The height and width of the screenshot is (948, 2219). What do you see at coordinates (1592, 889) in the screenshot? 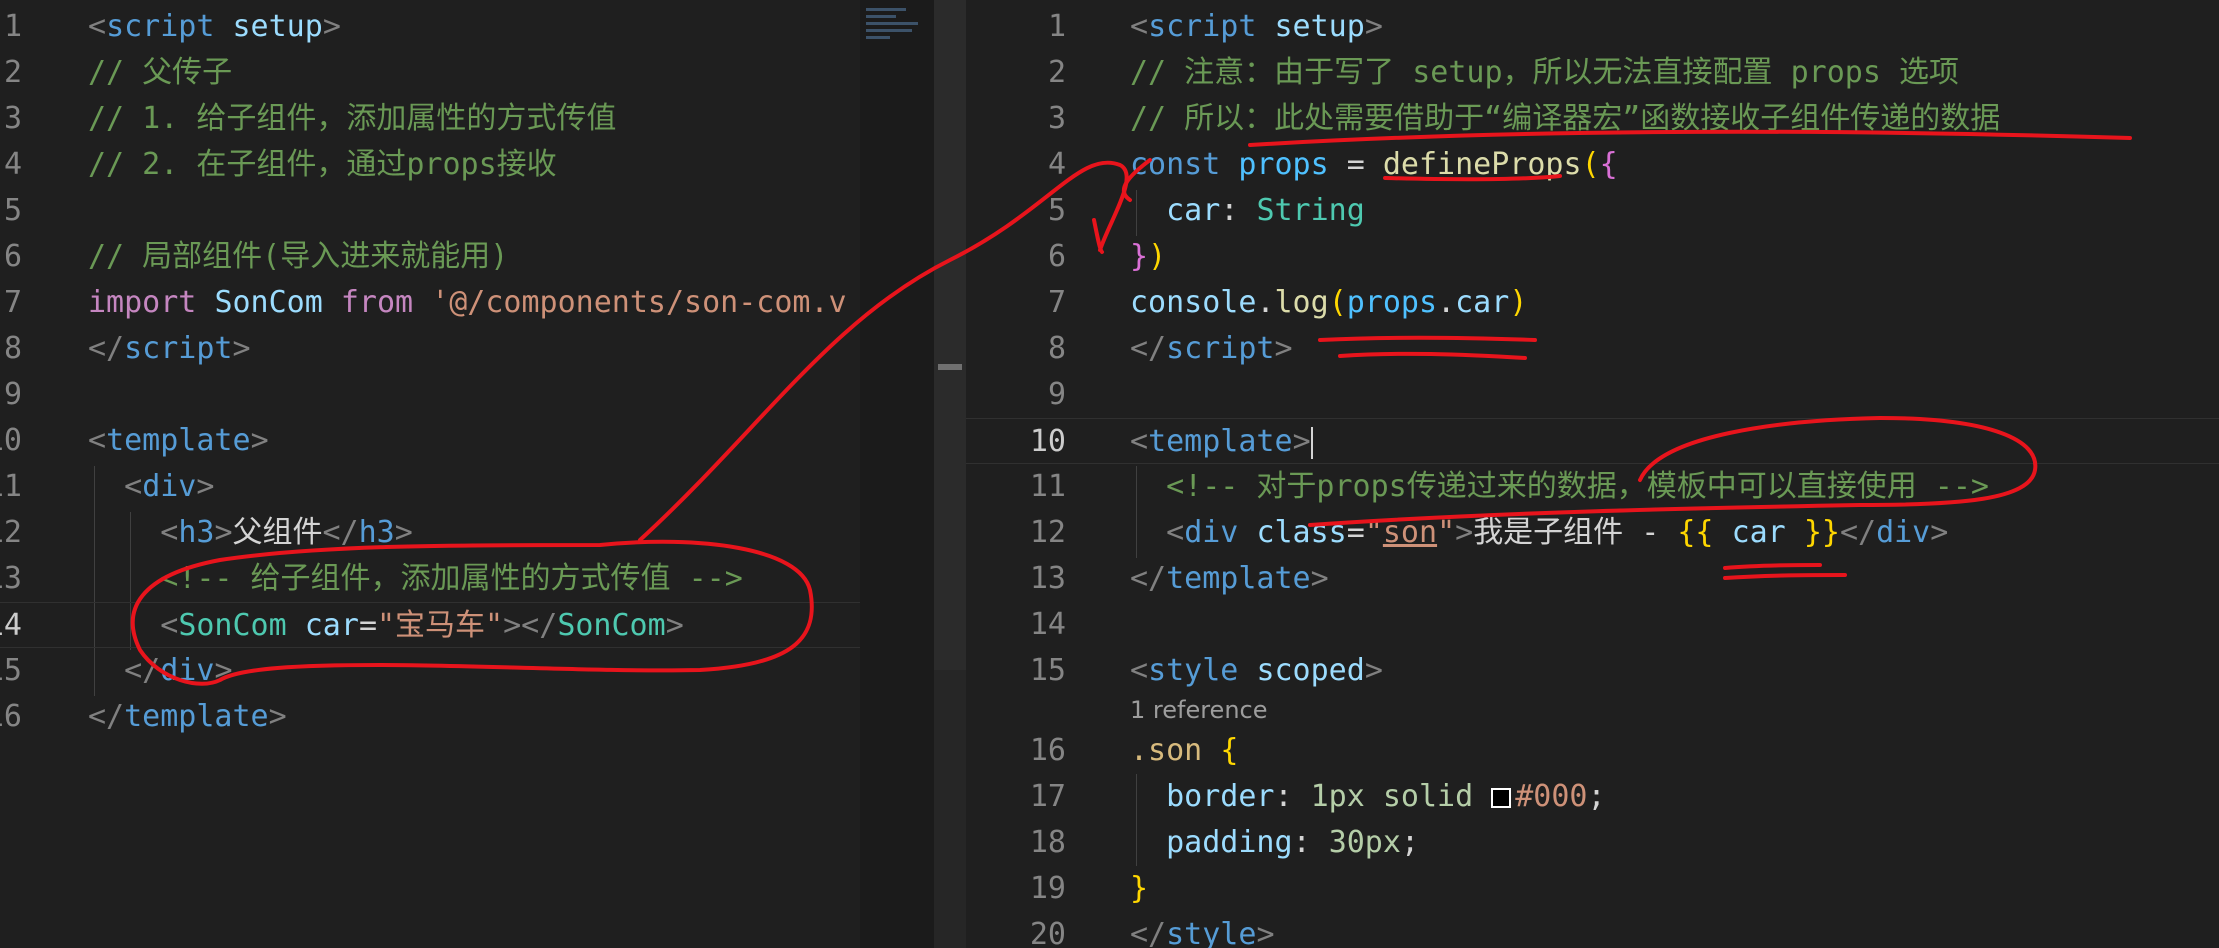
I see `code-line: 19}` at bounding box center [1592, 889].